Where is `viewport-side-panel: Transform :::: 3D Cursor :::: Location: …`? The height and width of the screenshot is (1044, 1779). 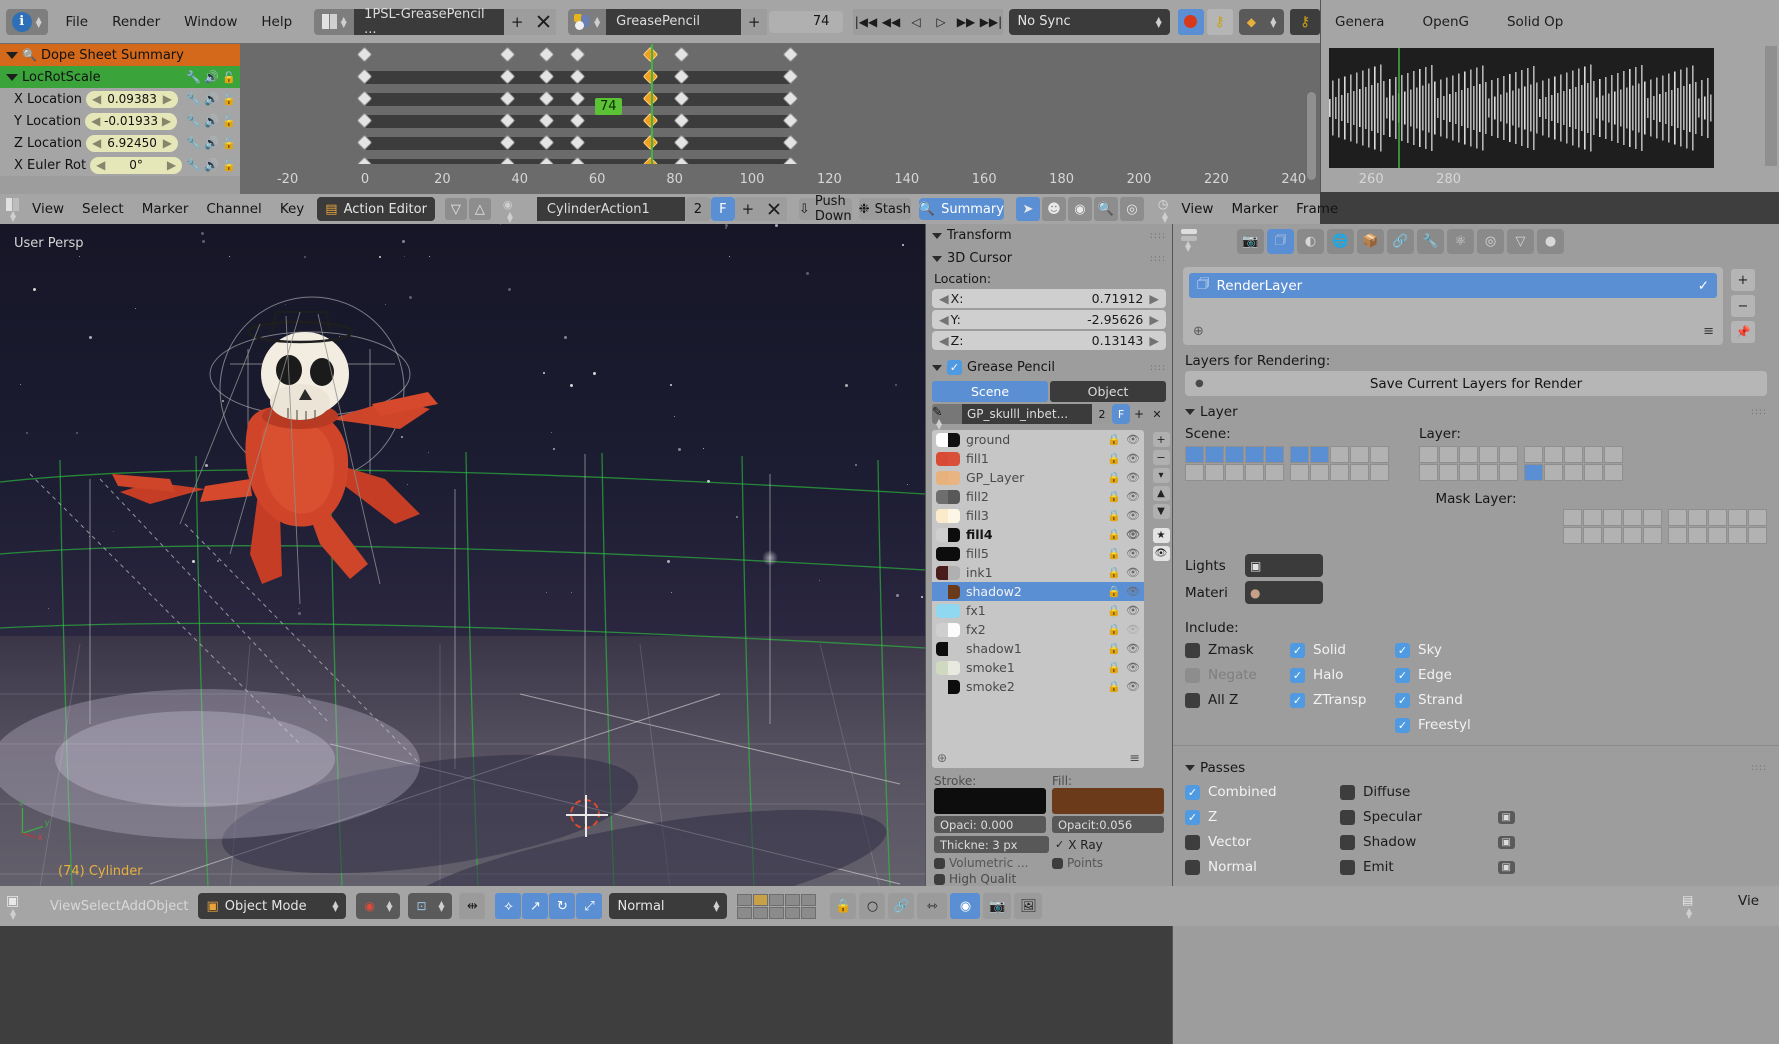
viewport-side-panel: Transform :::: 3D Cursor :::: Location: … is located at coordinates (1048, 556).